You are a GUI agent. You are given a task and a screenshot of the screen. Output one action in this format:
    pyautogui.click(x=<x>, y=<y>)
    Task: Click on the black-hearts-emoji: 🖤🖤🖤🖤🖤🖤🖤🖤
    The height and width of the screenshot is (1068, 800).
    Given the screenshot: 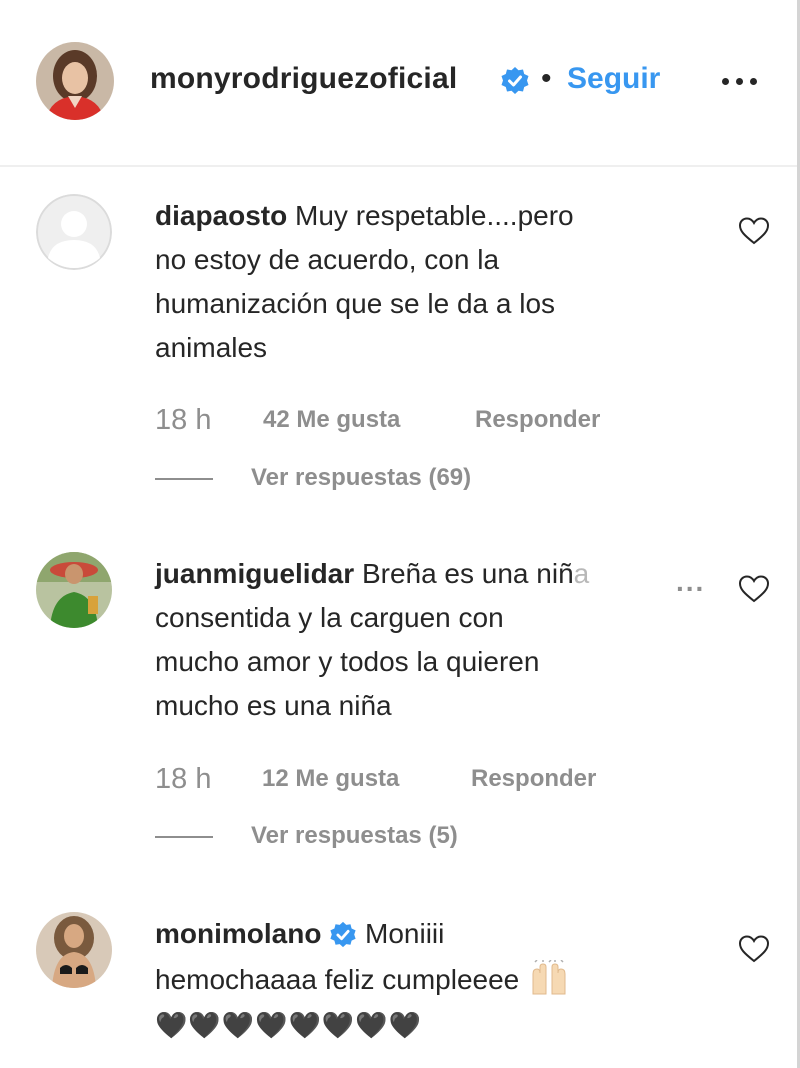 What is the action you would take?
    pyautogui.click(x=288, y=1025)
    